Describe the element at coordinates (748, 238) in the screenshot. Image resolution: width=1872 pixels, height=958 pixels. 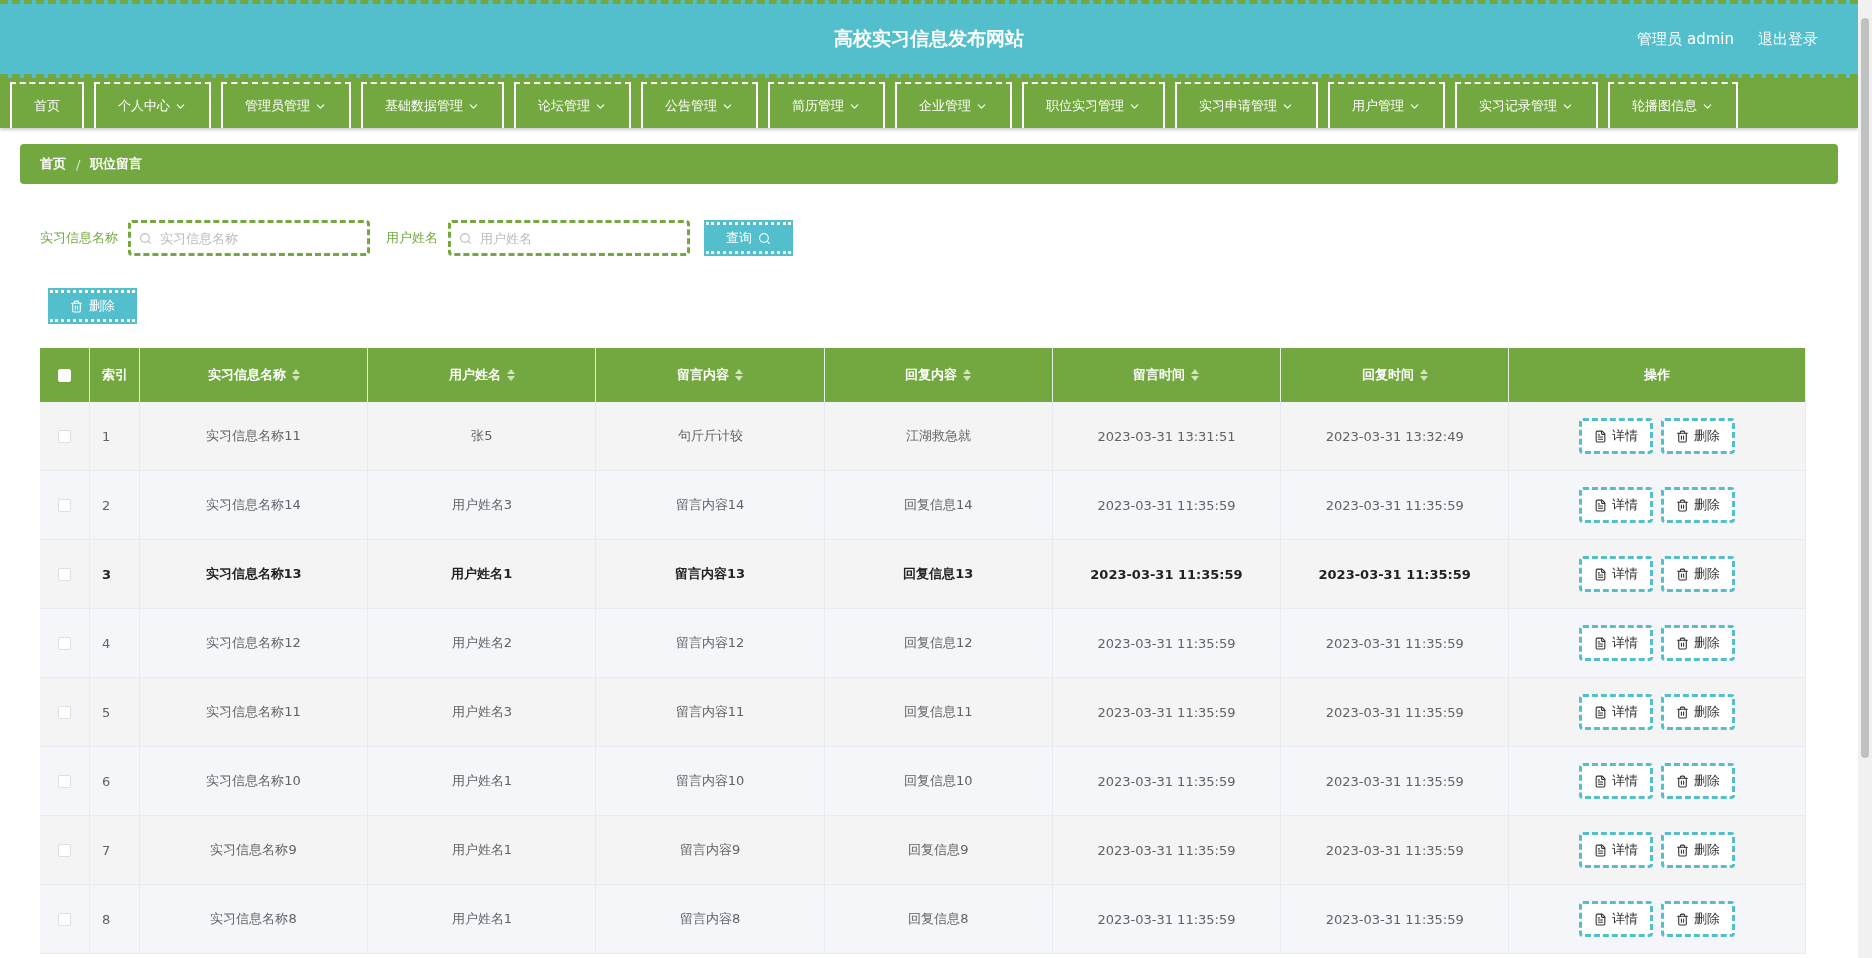
I see `query-button: 查询` at that location.